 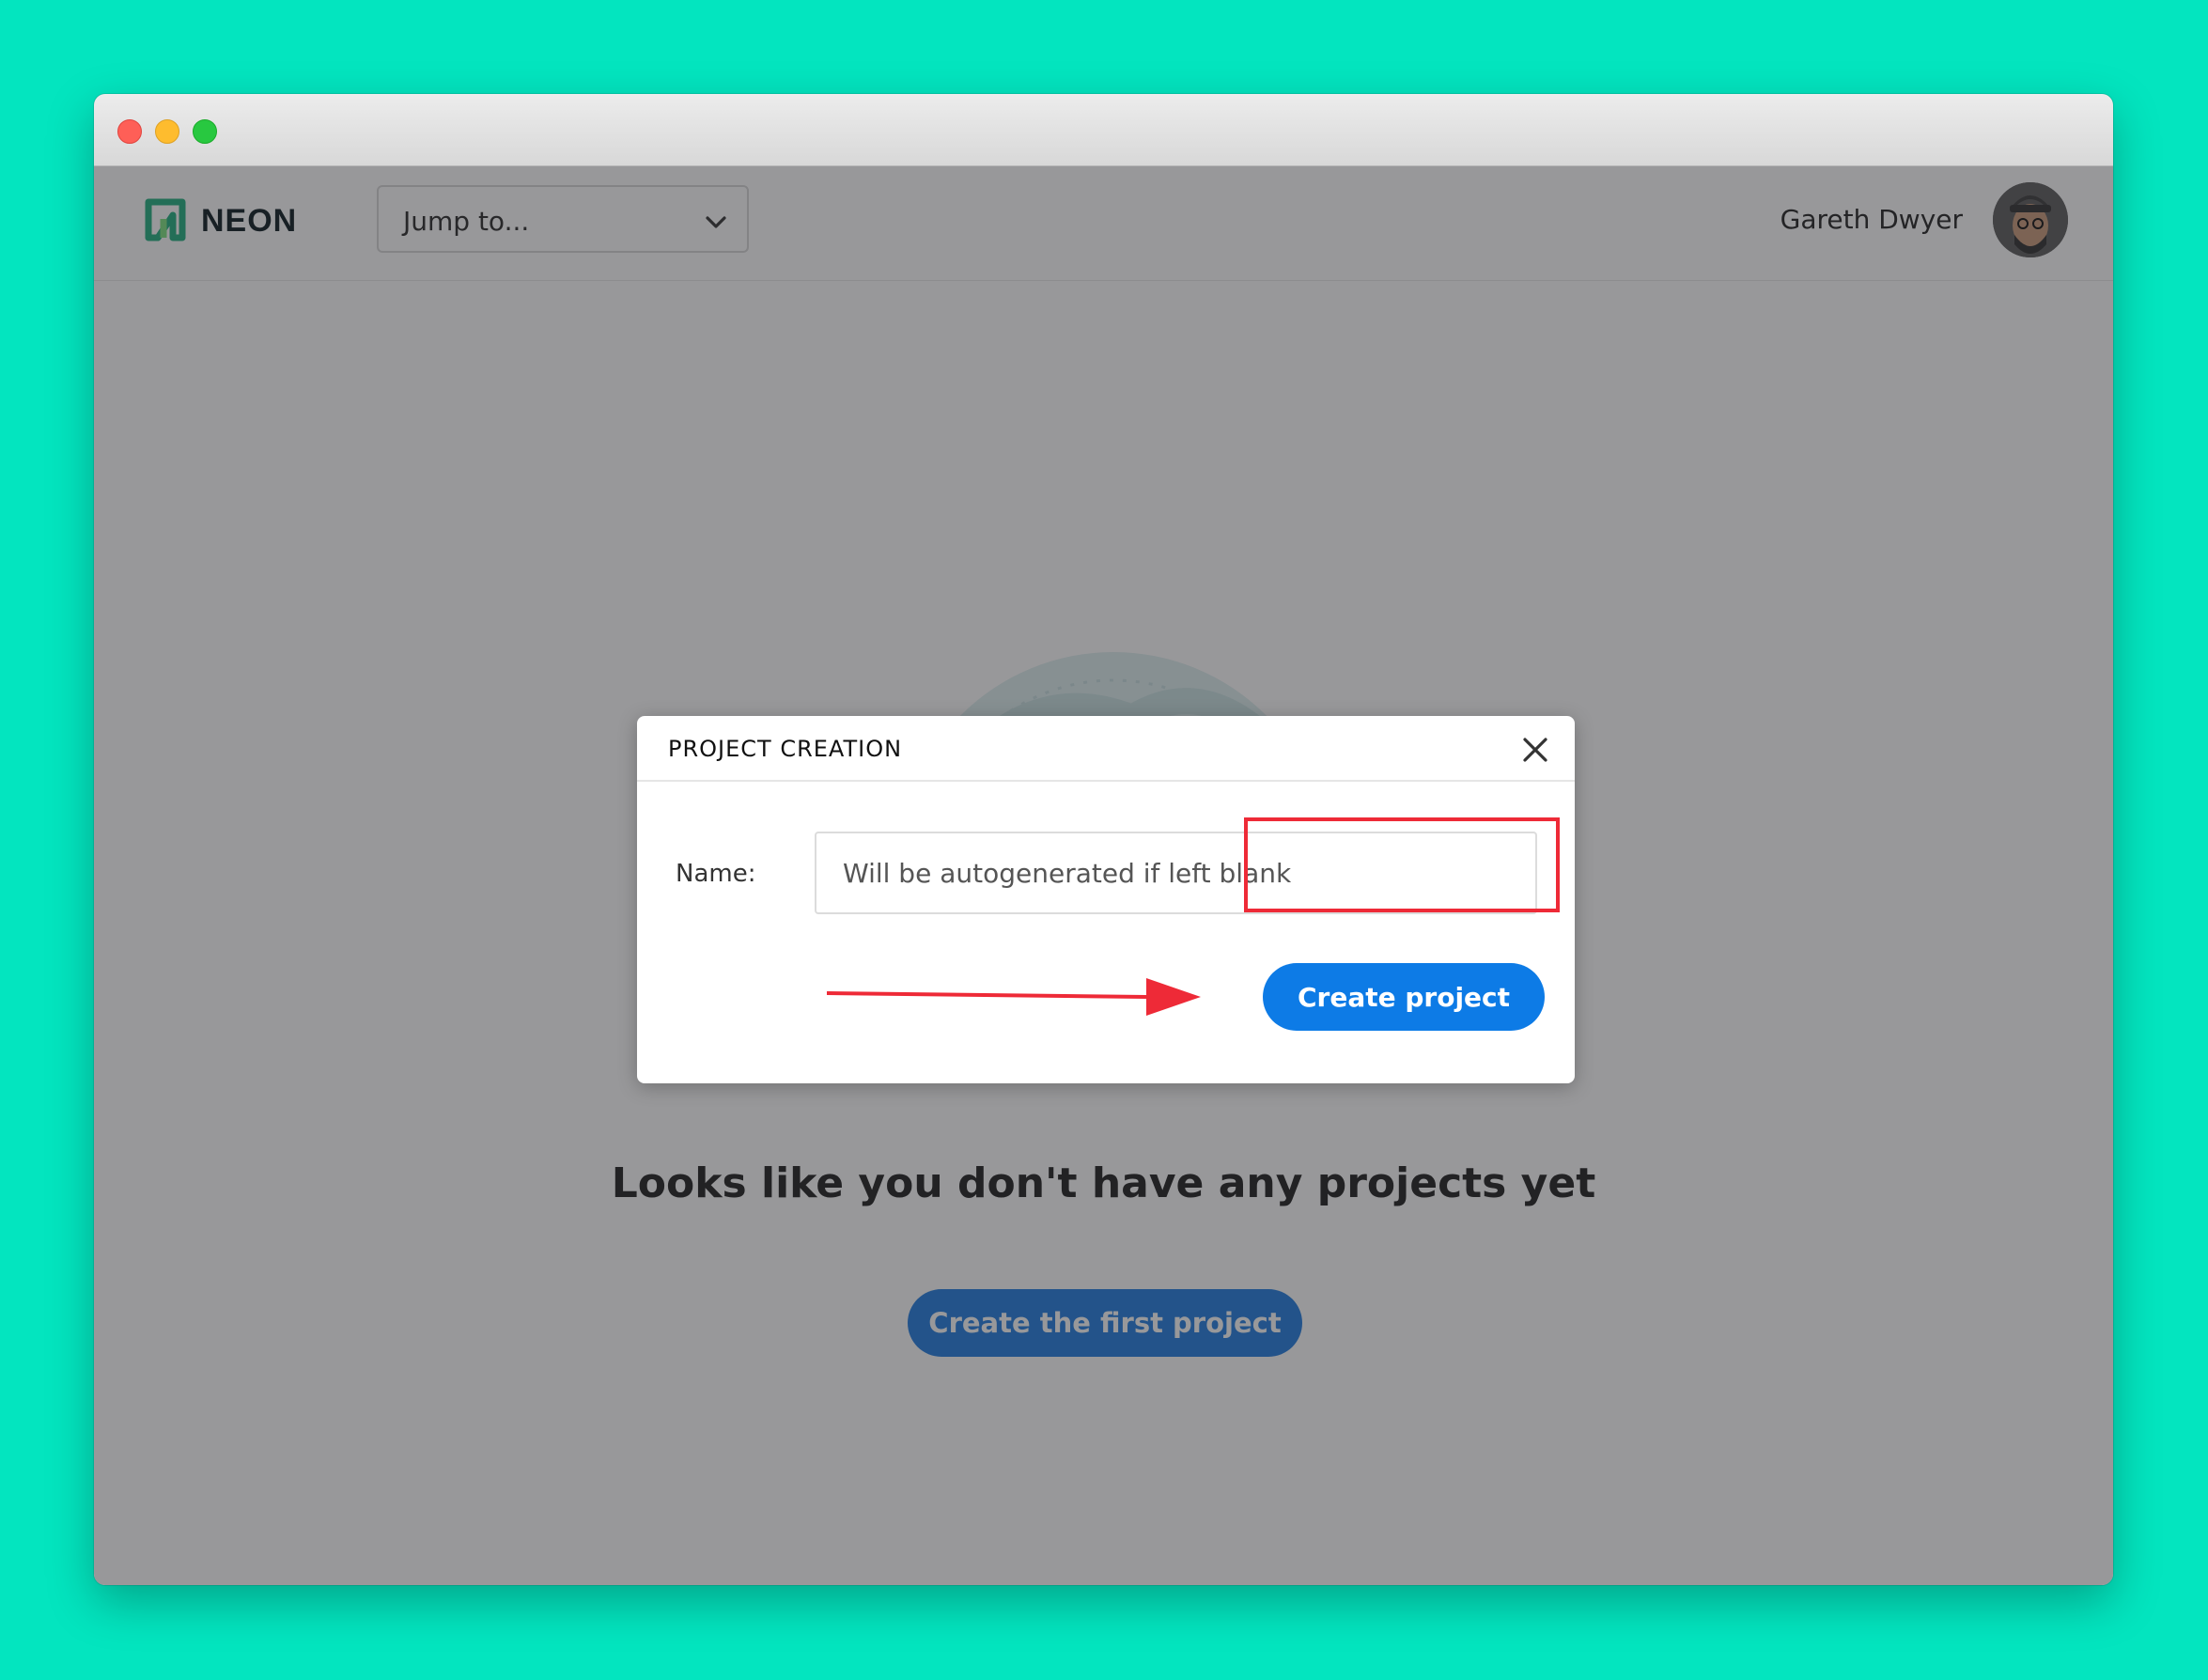 What do you see at coordinates (1535, 750) in the screenshot?
I see `close-icon` at bounding box center [1535, 750].